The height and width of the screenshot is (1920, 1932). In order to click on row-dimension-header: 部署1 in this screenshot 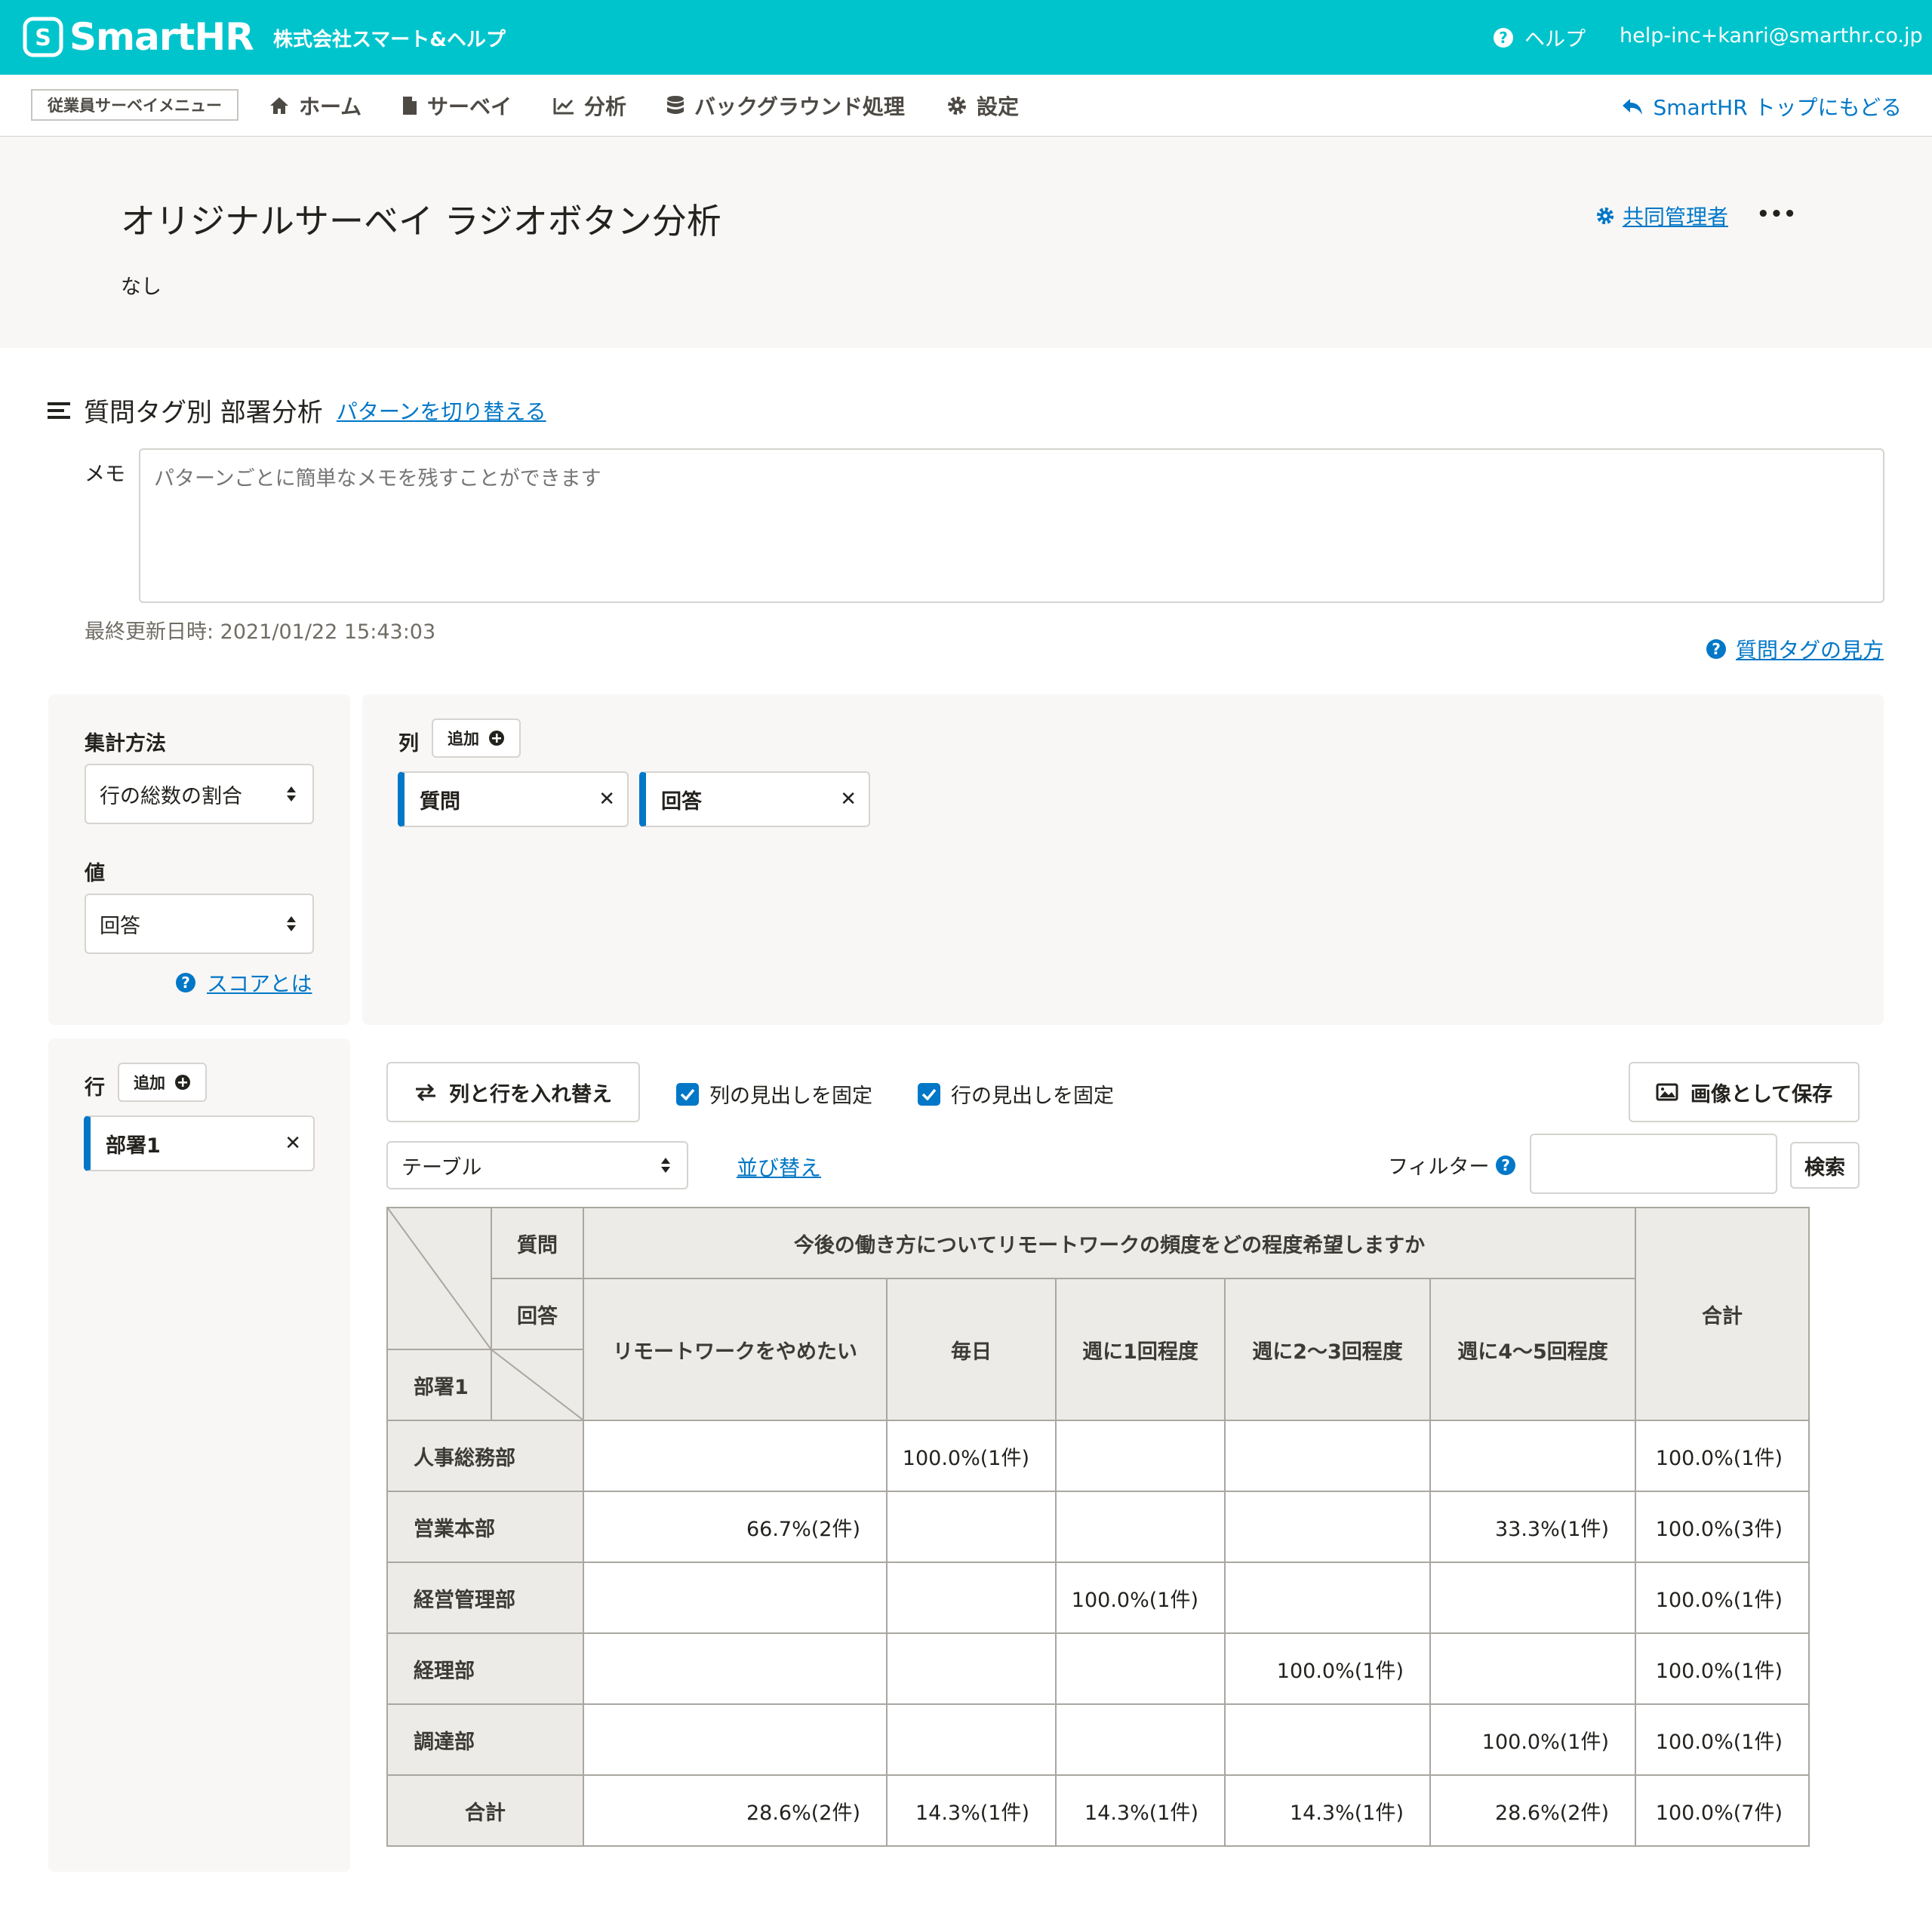, I will do `click(439, 1385)`.